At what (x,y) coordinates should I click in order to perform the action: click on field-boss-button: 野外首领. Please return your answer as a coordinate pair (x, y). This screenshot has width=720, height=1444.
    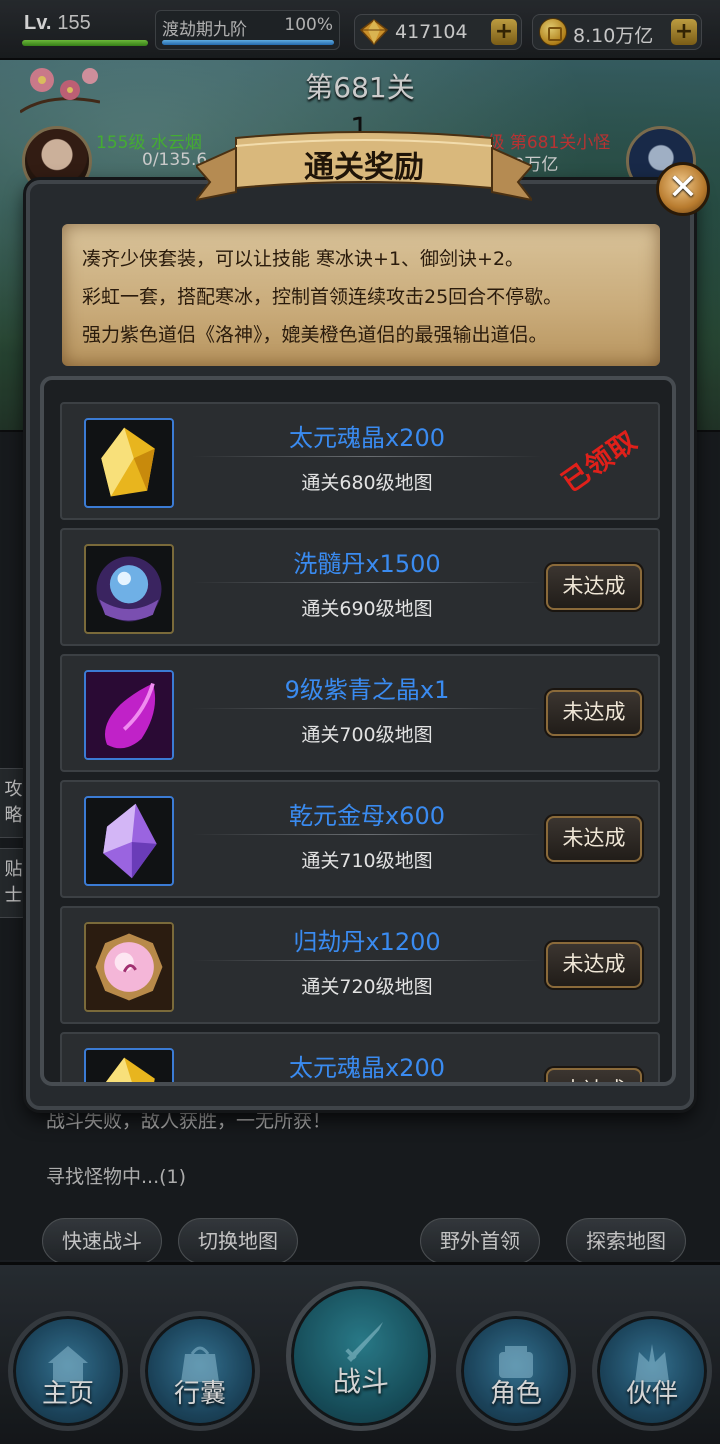
    Looking at the image, I should click on (480, 1241).